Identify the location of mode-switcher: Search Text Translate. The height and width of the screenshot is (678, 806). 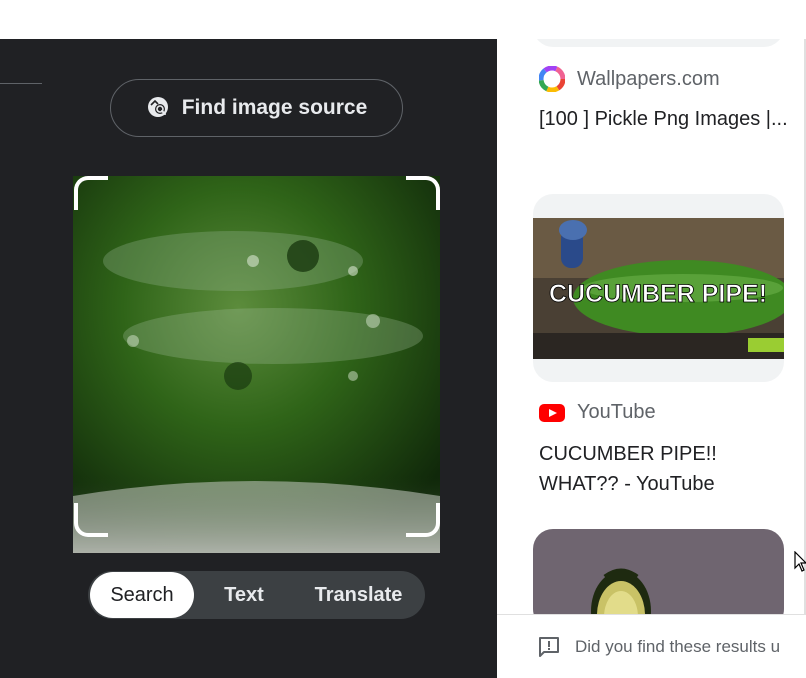
(256, 595).